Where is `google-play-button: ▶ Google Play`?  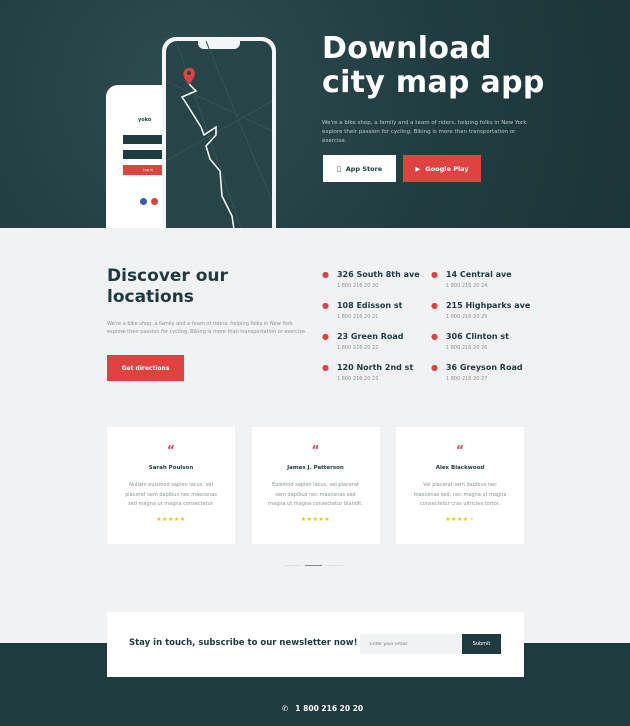 google-play-button: ▶ Google Play is located at coordinates (442, 168).